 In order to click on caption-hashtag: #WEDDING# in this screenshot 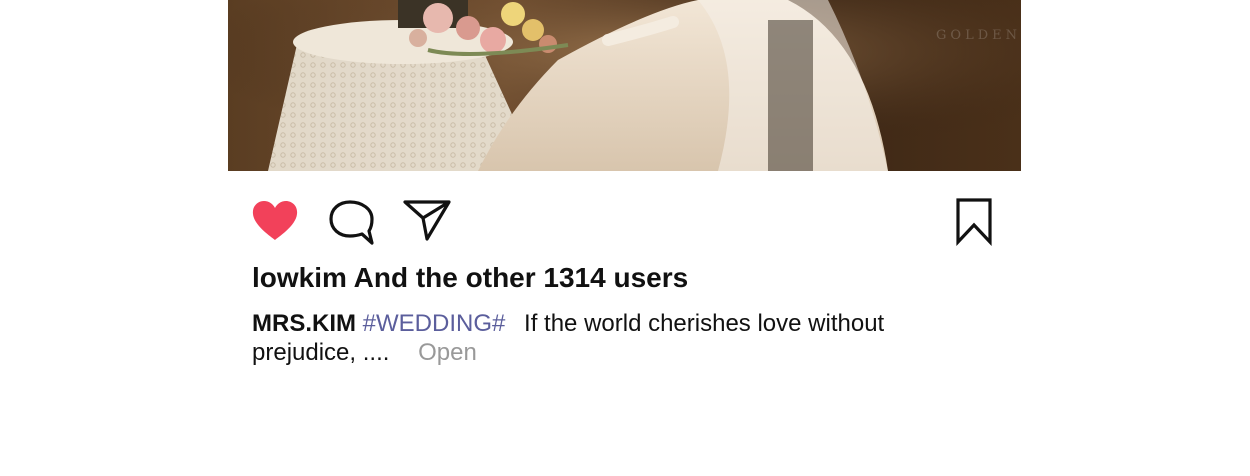, I will do `click(434, 323)`.